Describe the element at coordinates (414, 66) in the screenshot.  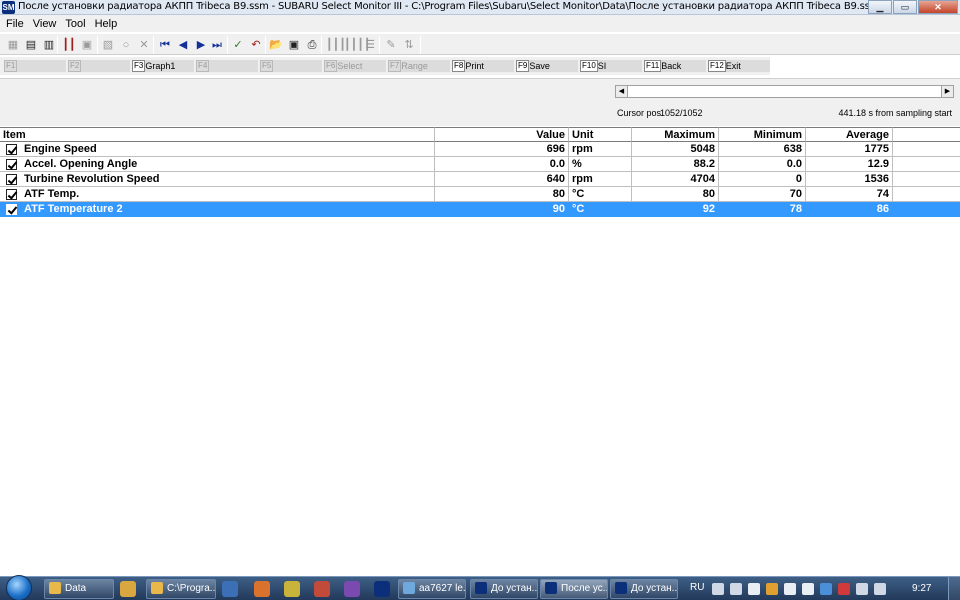
I see `fkey-action-label: Range` at that location.